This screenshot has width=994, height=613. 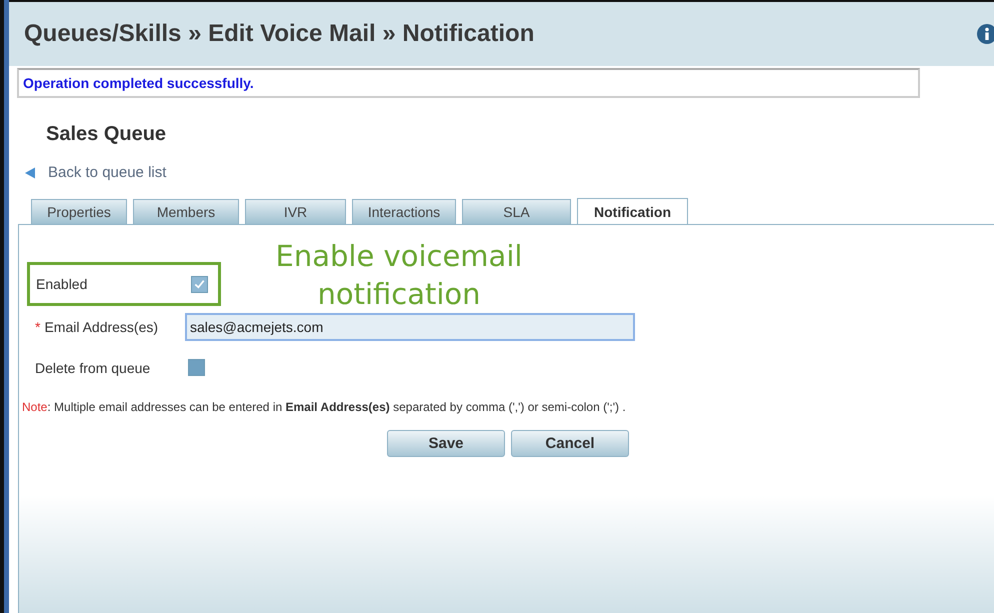 What do you see at coordinates (446, 443) in the screenshot?
I see `save-button: Save` at bounding box center [446, 443].